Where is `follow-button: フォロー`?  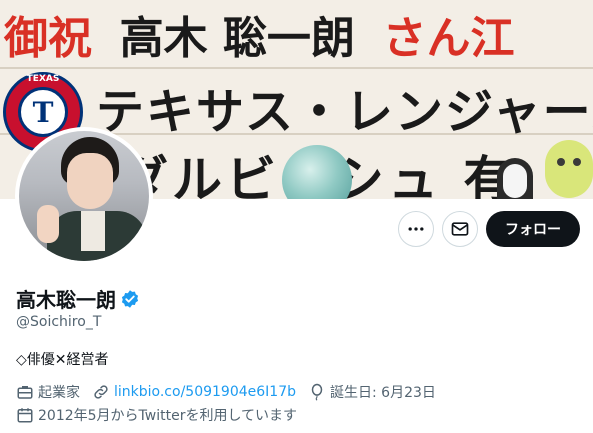
follow-button: フォロー is located at coordinates (533, 229).